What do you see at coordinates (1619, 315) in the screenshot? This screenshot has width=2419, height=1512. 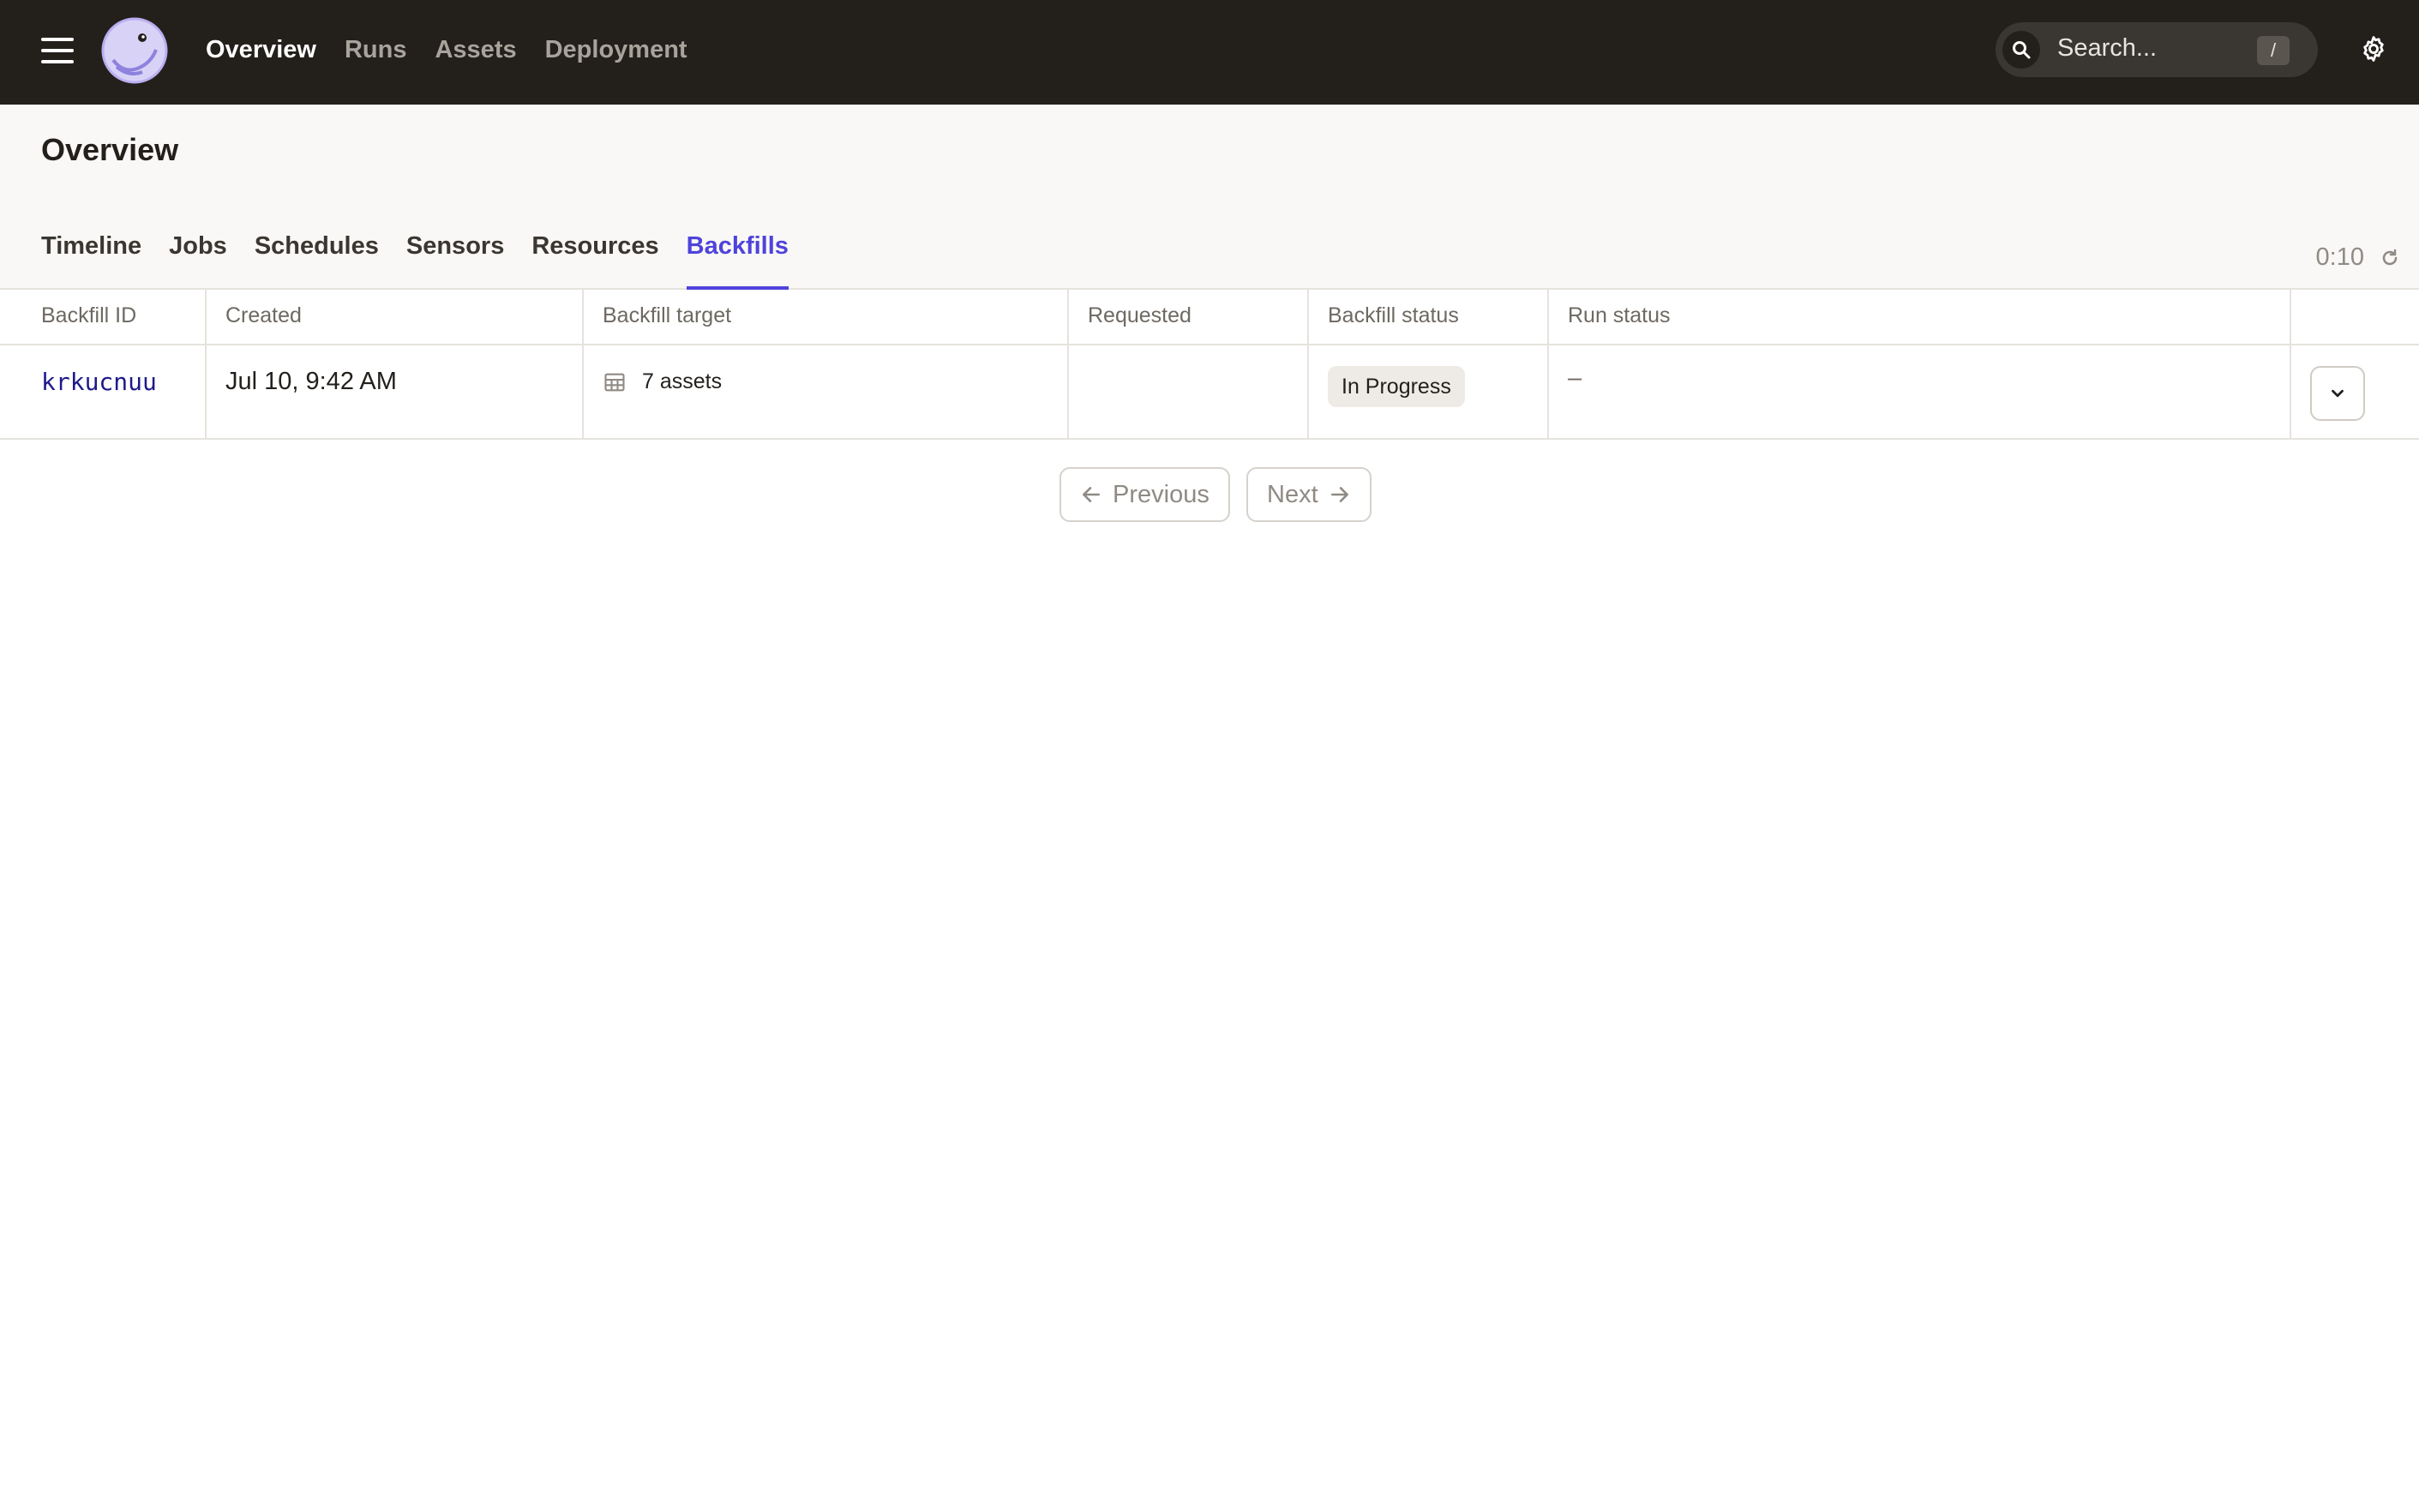 I see `column-header-run-status: Run status` at bounding box center [1619, 315].